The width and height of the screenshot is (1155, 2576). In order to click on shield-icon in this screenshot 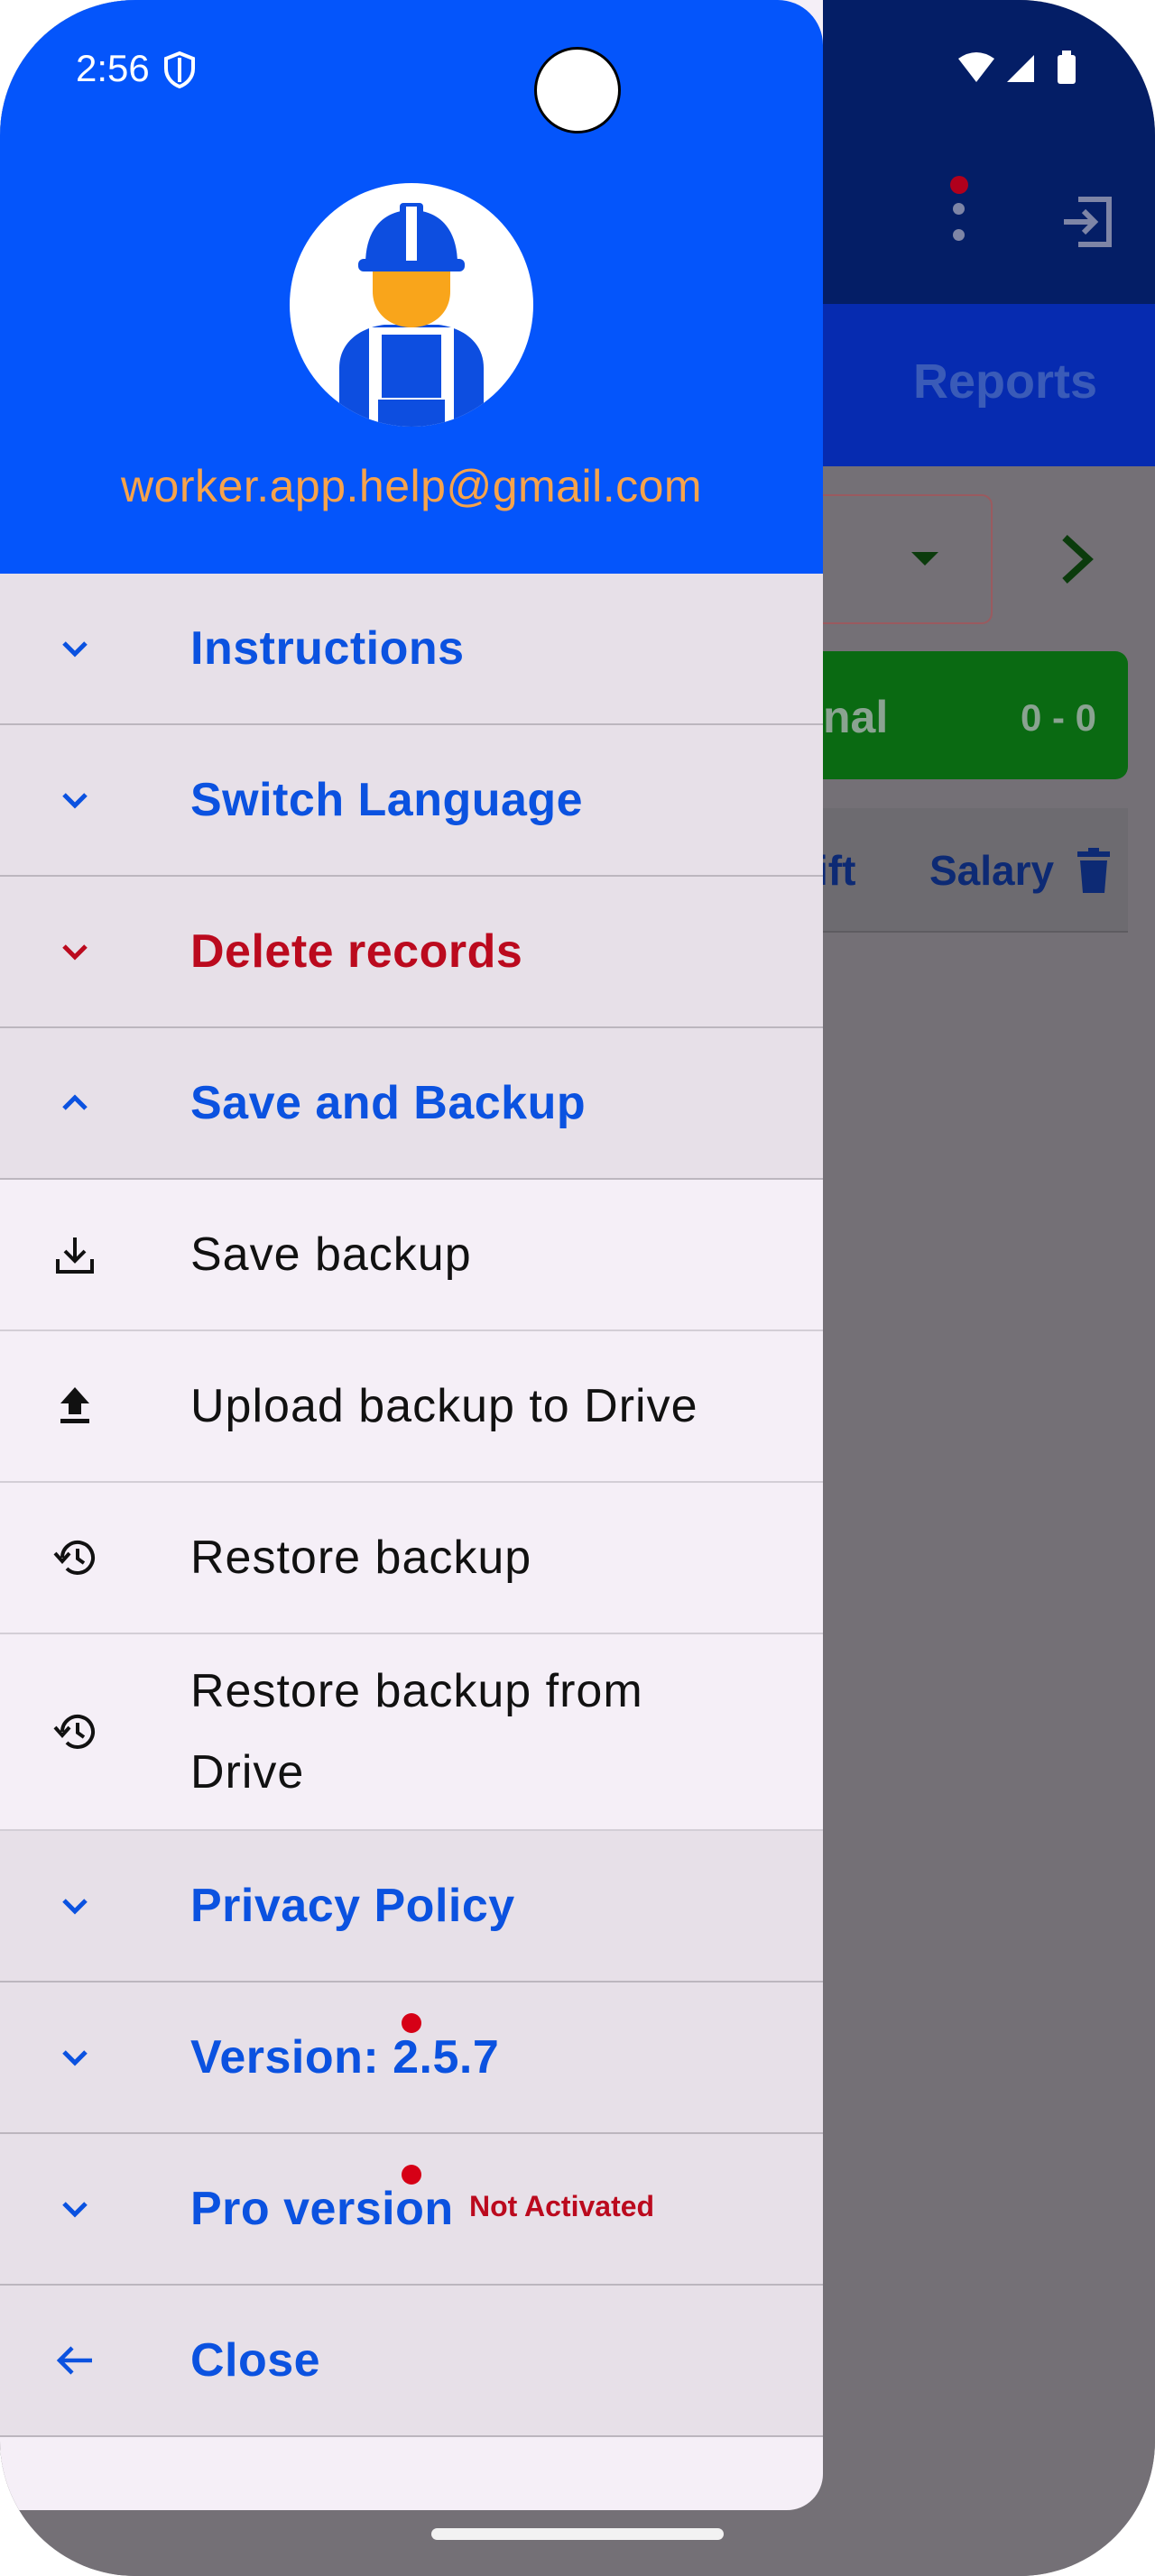, I will do `click(179, 70)`.